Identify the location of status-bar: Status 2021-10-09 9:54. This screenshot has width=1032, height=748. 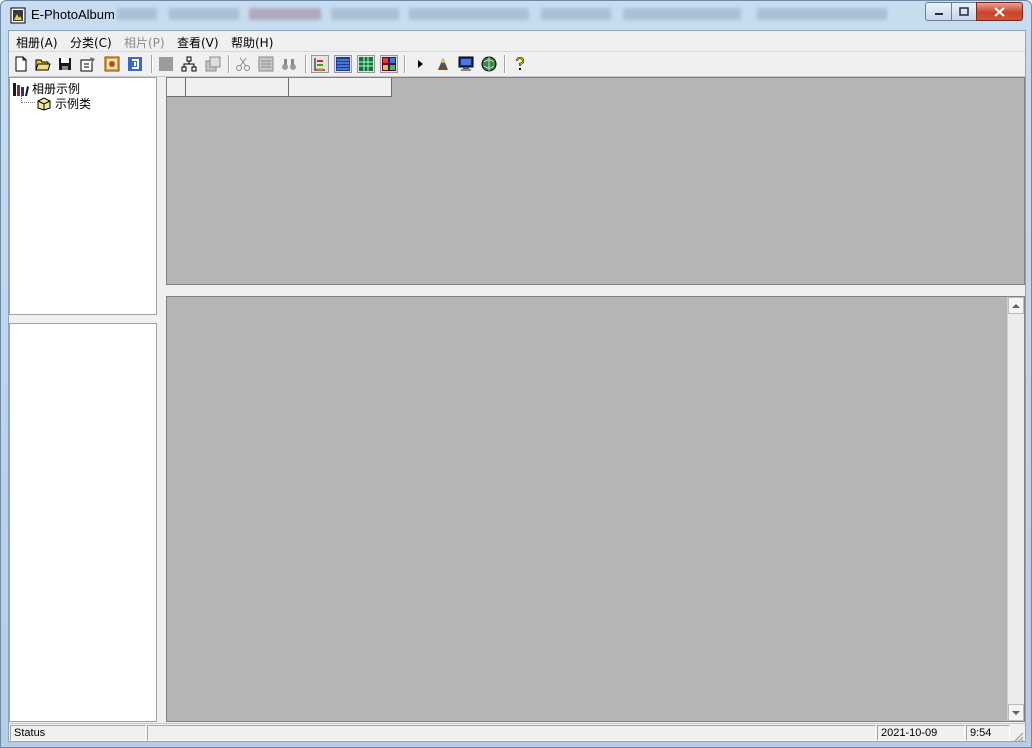
(517, 732).